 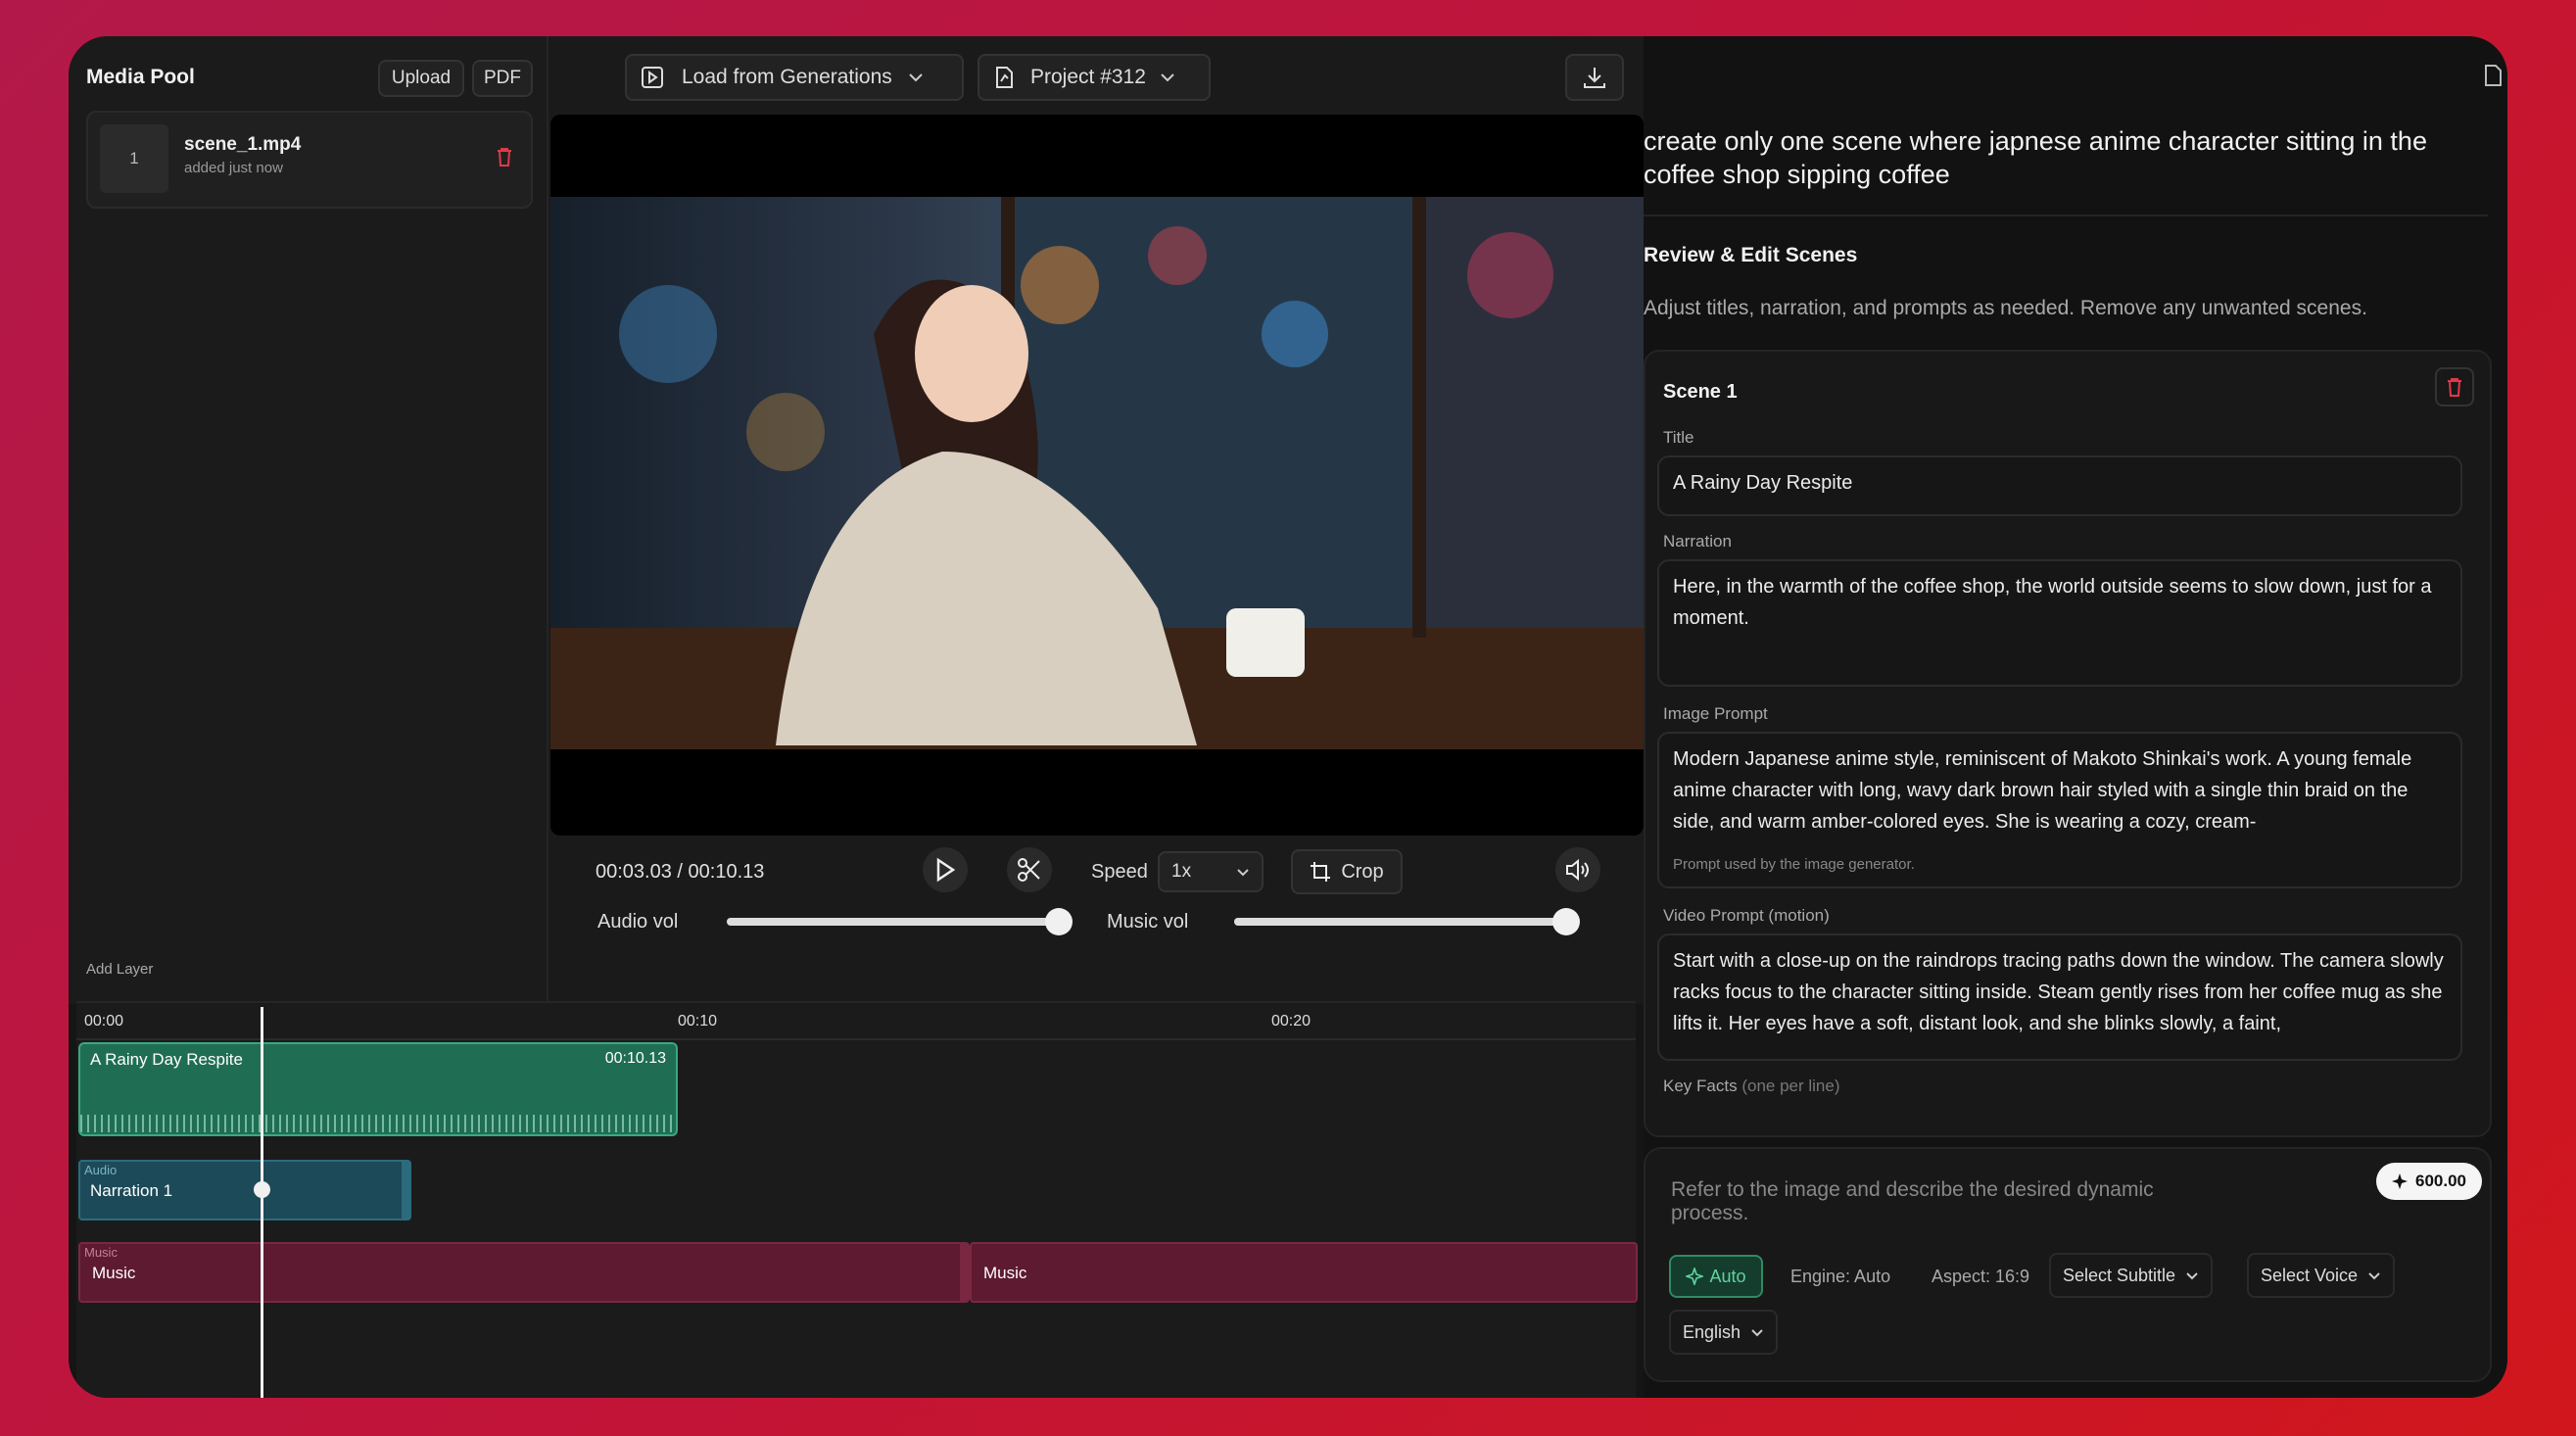 What do you see at coordinates (856, 1021) in the screenshot?
I see `timeline-ruler: 00:00 00:10 00:20` at bounding box center [856, 1021].